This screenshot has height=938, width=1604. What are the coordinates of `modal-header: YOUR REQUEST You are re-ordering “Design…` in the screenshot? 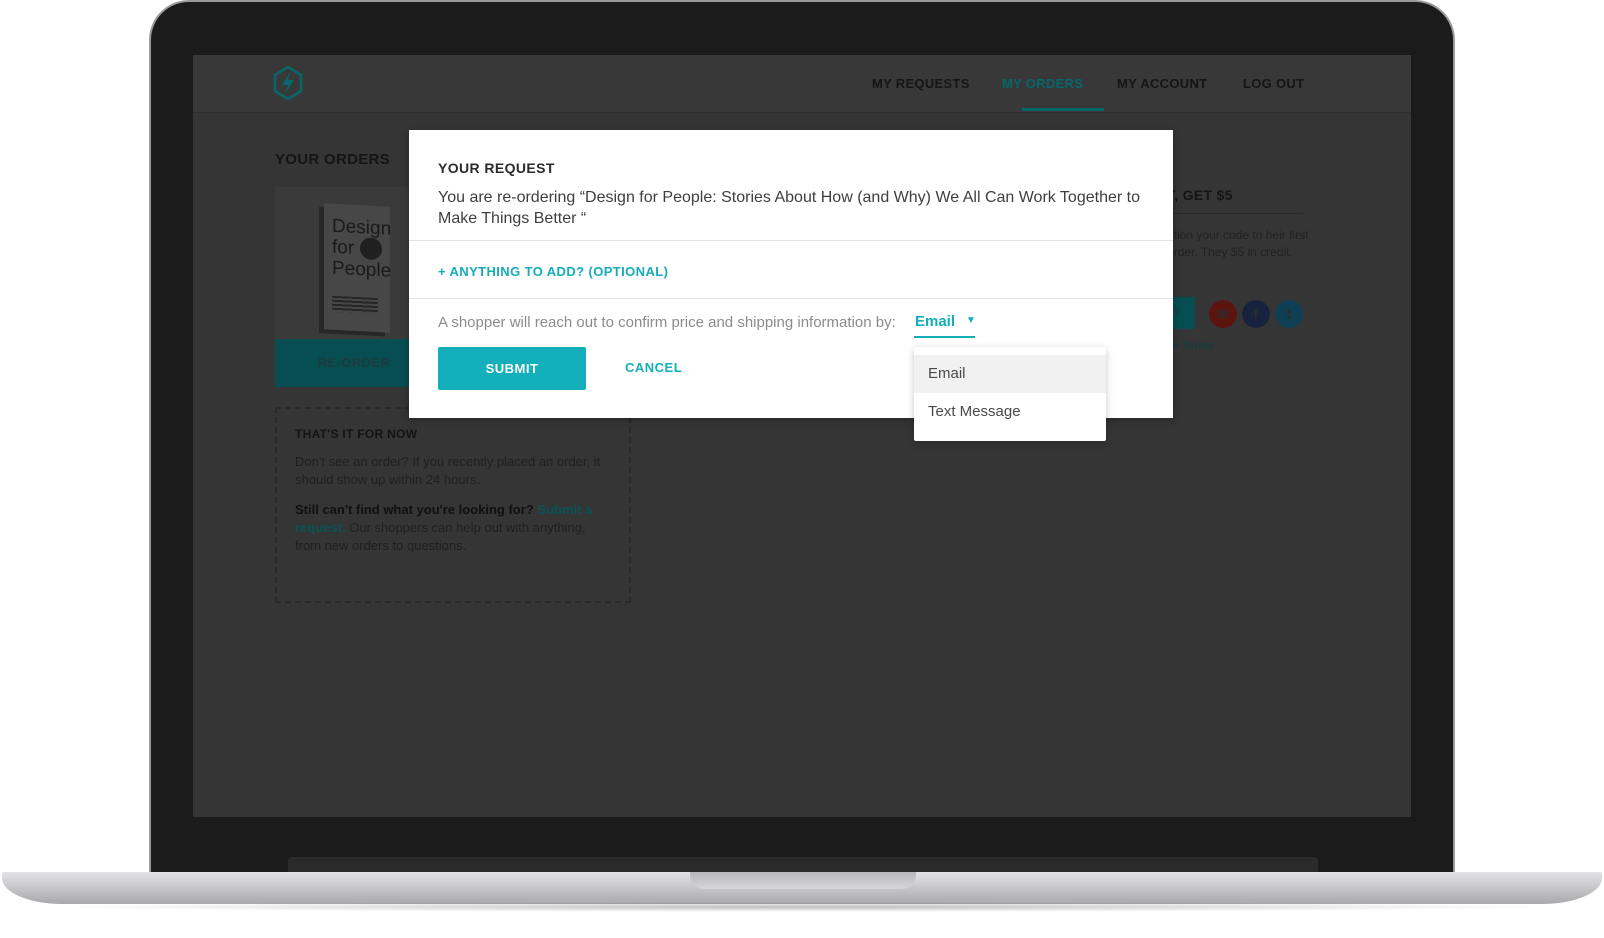 It's located at (791, 185).